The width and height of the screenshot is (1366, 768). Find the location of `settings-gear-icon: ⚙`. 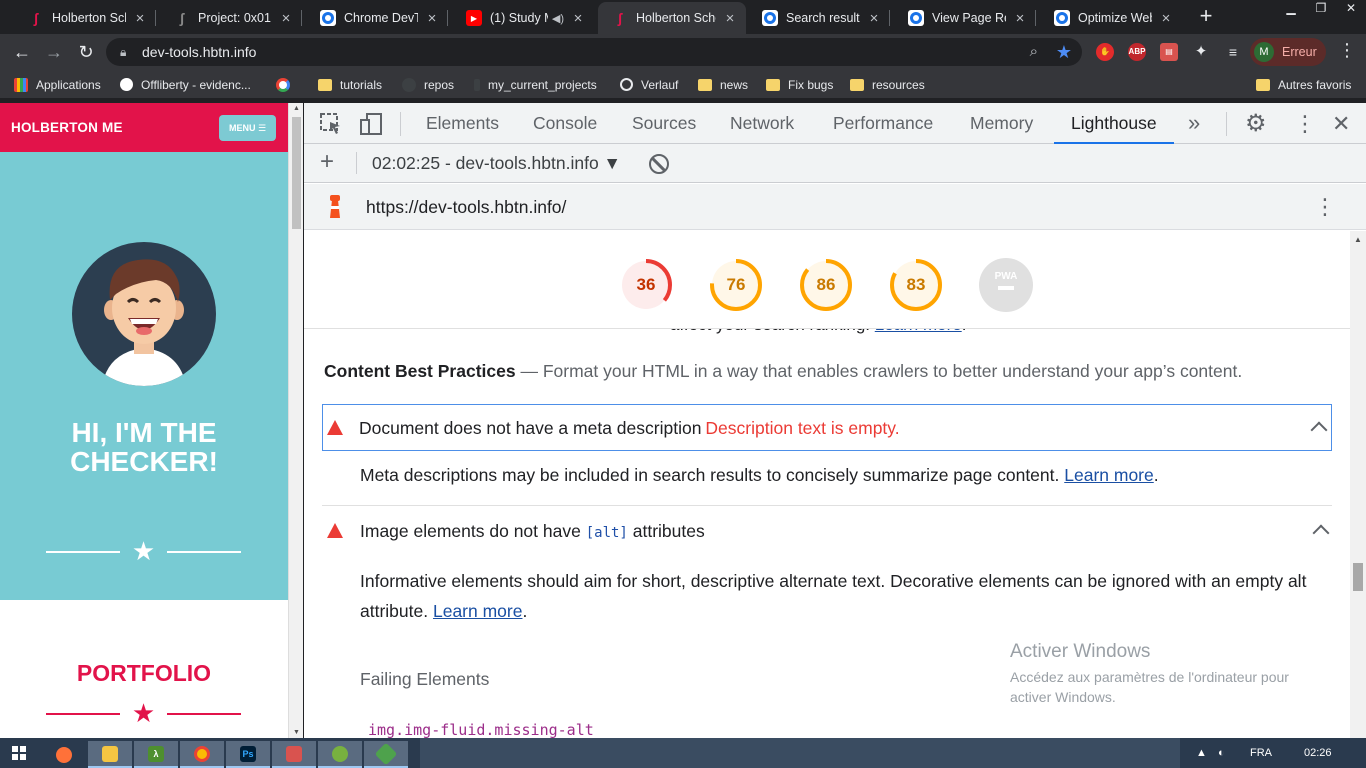

settings-gear-icon: ⚙ is located at coordinates (1257, 124).